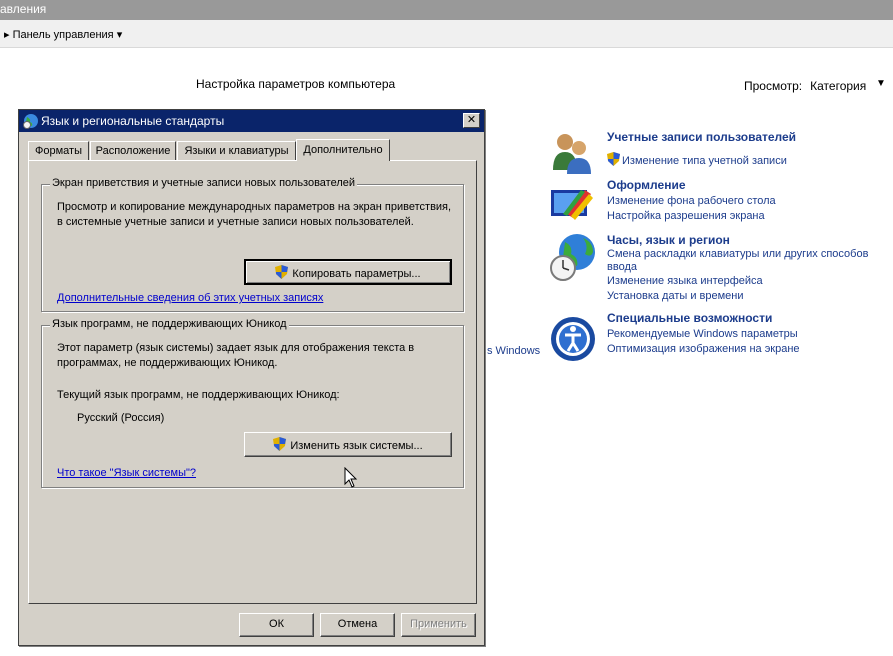 This screenshot has height=656, width=893. Describe the element at coordinates (351, 479) in the screenshot. I see `mouse-cursor-icon` at that location.